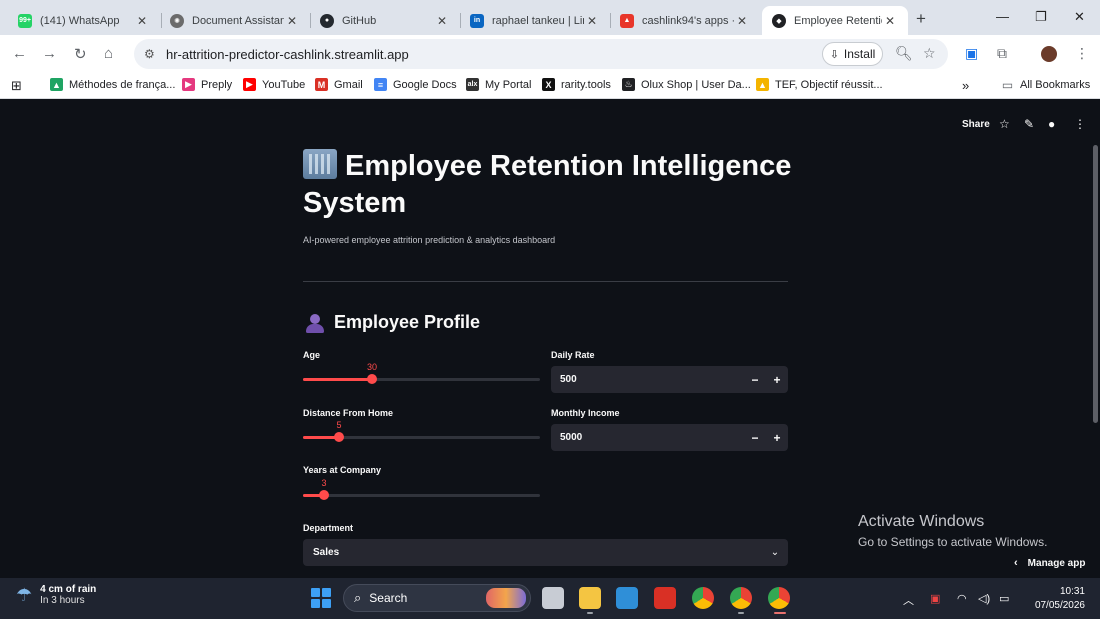  I want to click on edit-pencil-icon: ✎, so click(1029, 124).